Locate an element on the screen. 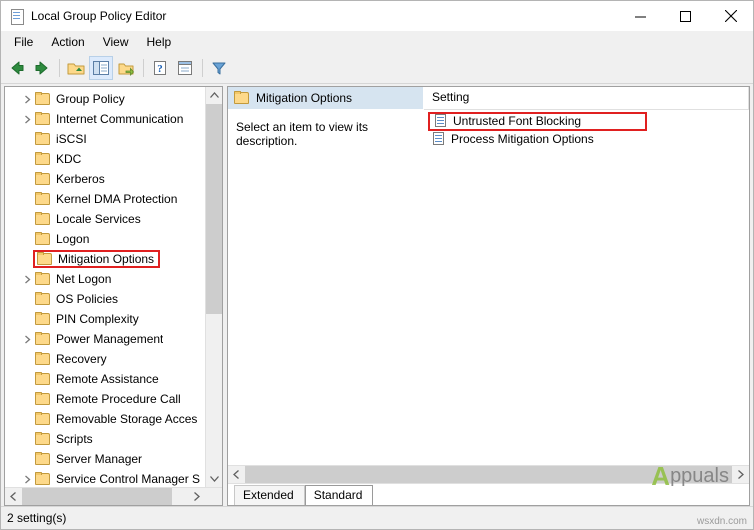 Image resolution: width=754 pixels, height=530 pixels. minimize-button is located at coordinates (640, 16).